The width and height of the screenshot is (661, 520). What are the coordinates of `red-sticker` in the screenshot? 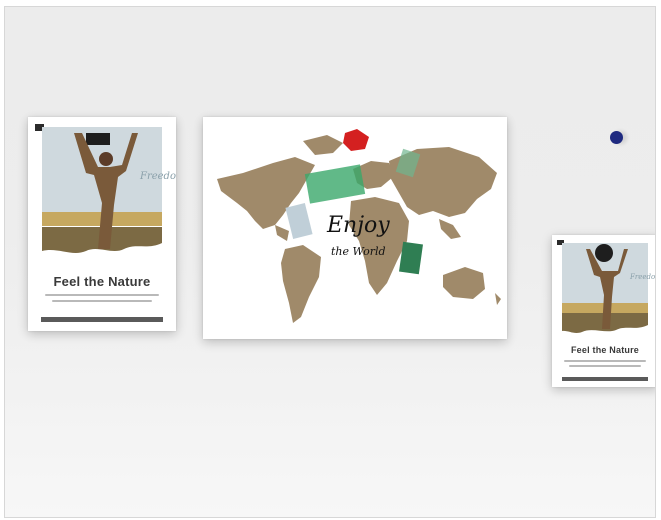 It's located at (356, 140).